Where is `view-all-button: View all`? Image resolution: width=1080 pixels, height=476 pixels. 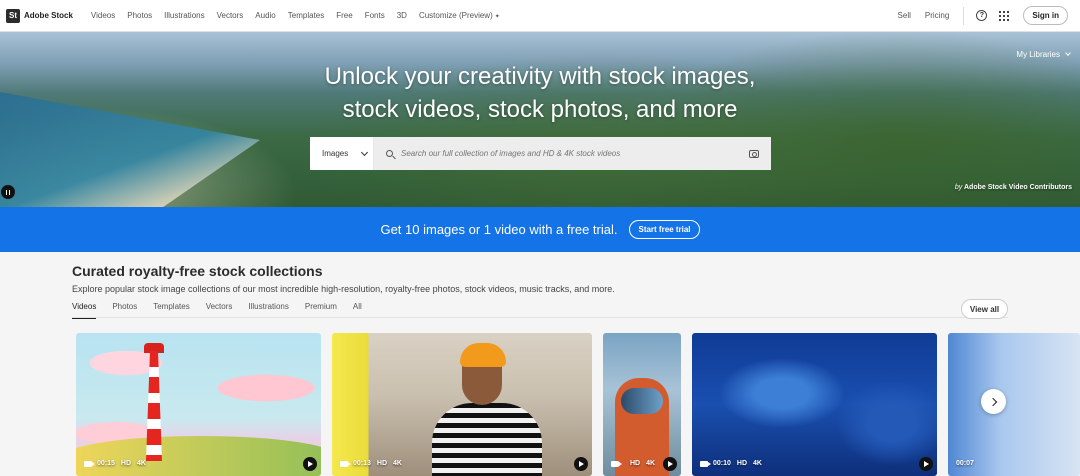 view-all-button: View all is located at coordinates (984, 309).